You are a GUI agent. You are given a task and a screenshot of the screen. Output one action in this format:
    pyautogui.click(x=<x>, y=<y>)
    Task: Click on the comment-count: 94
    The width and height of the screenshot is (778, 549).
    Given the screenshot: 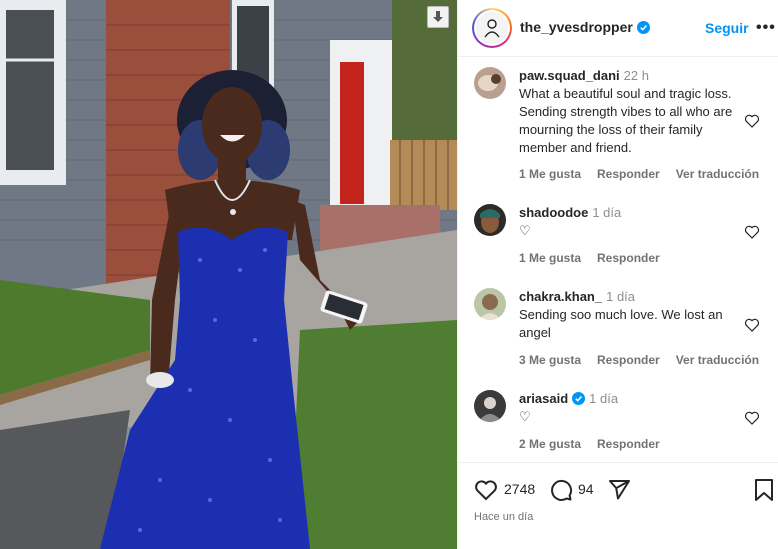 What is the action you would take?
    pyautogui.click(x=586, y=489)
    